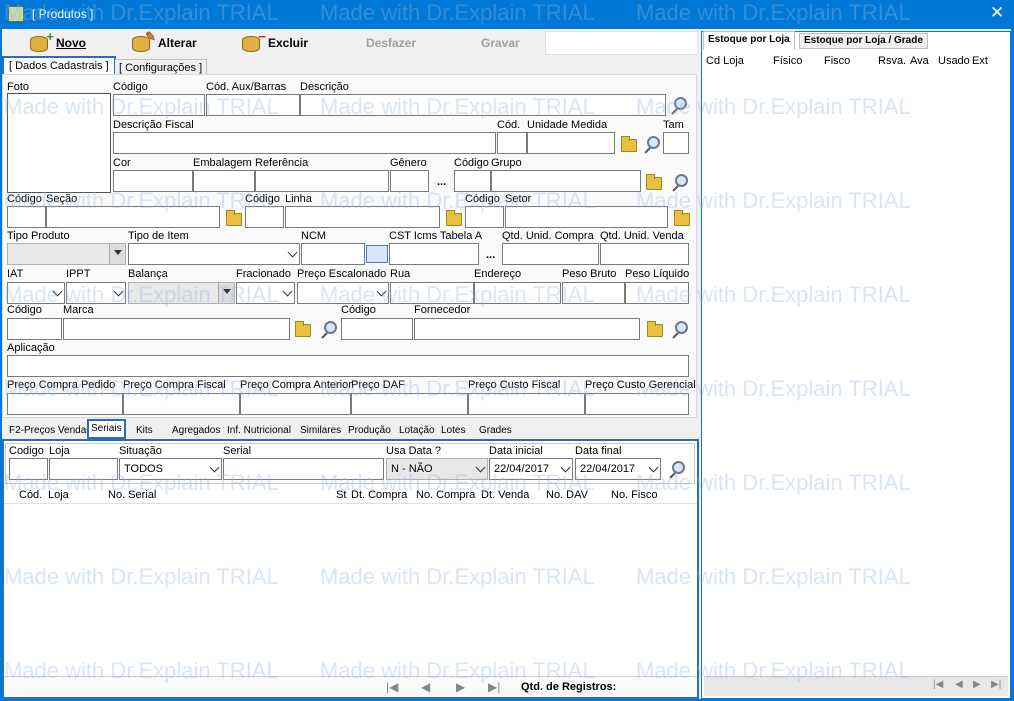  What do you see at coordinates (259, 432) in the screenshot?
I see `tab-inf-nutricional: Inf. Nutricional` at bounding box center [259, 432].